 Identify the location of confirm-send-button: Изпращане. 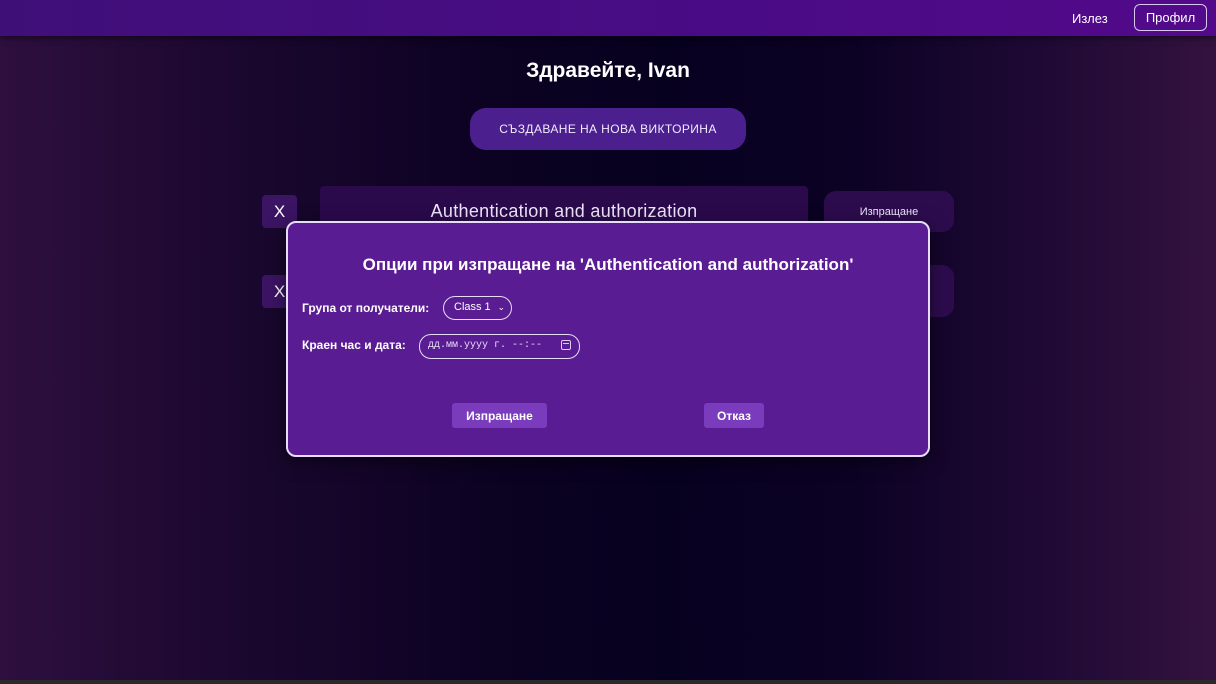
(499, 415).